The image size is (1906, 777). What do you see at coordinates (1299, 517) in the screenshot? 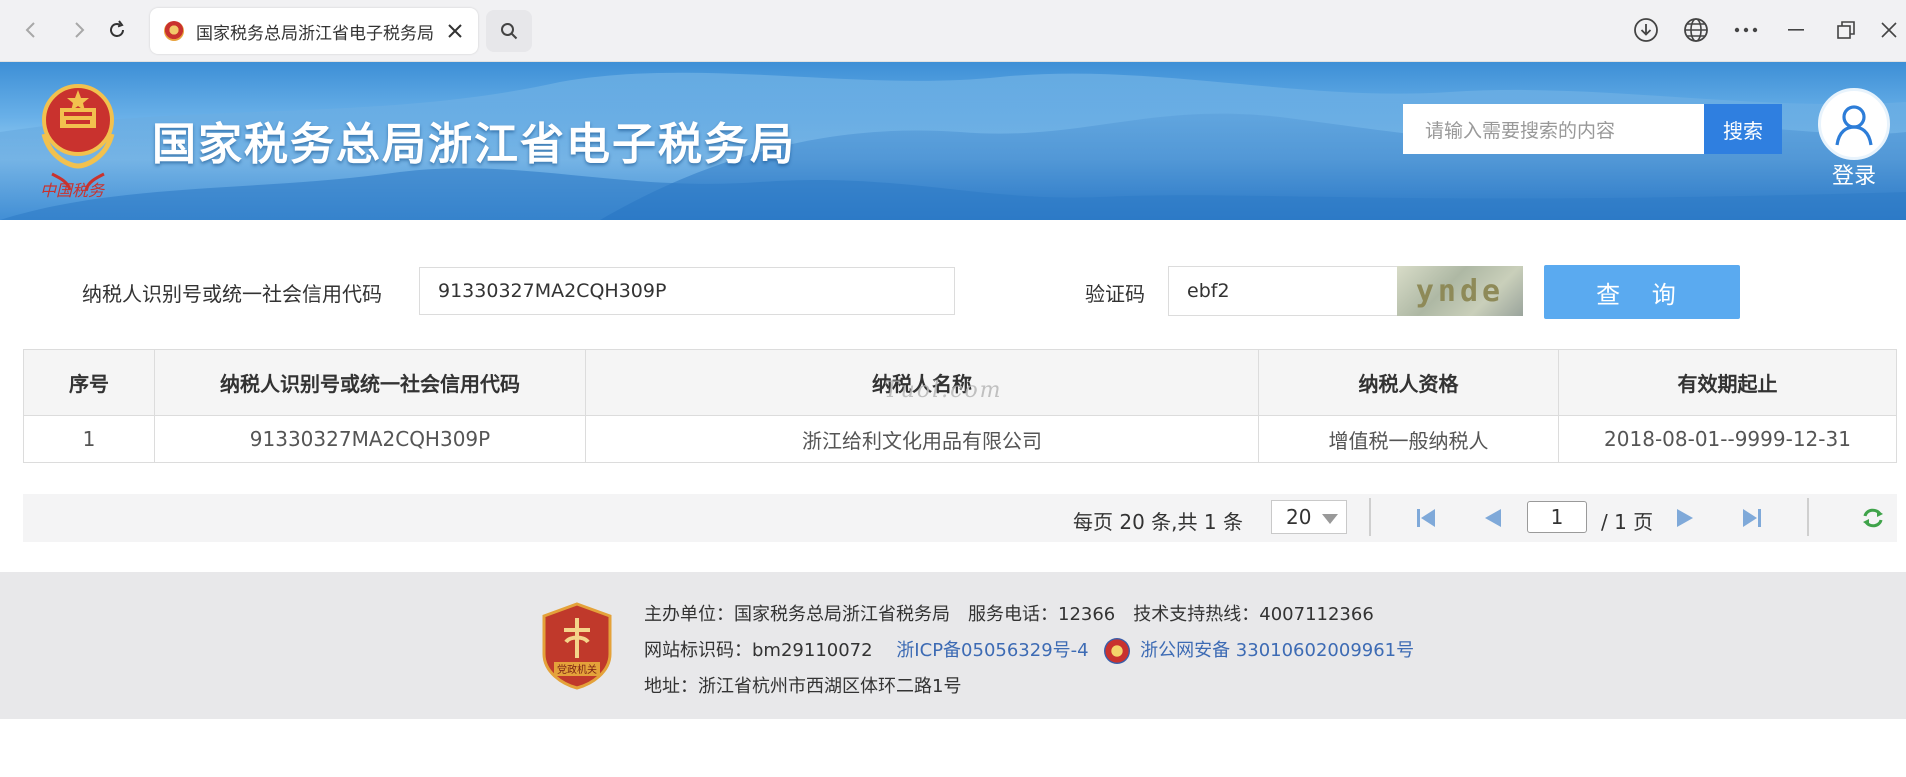
I see `page-size-value: 20` at bounding box center [1299, 517].